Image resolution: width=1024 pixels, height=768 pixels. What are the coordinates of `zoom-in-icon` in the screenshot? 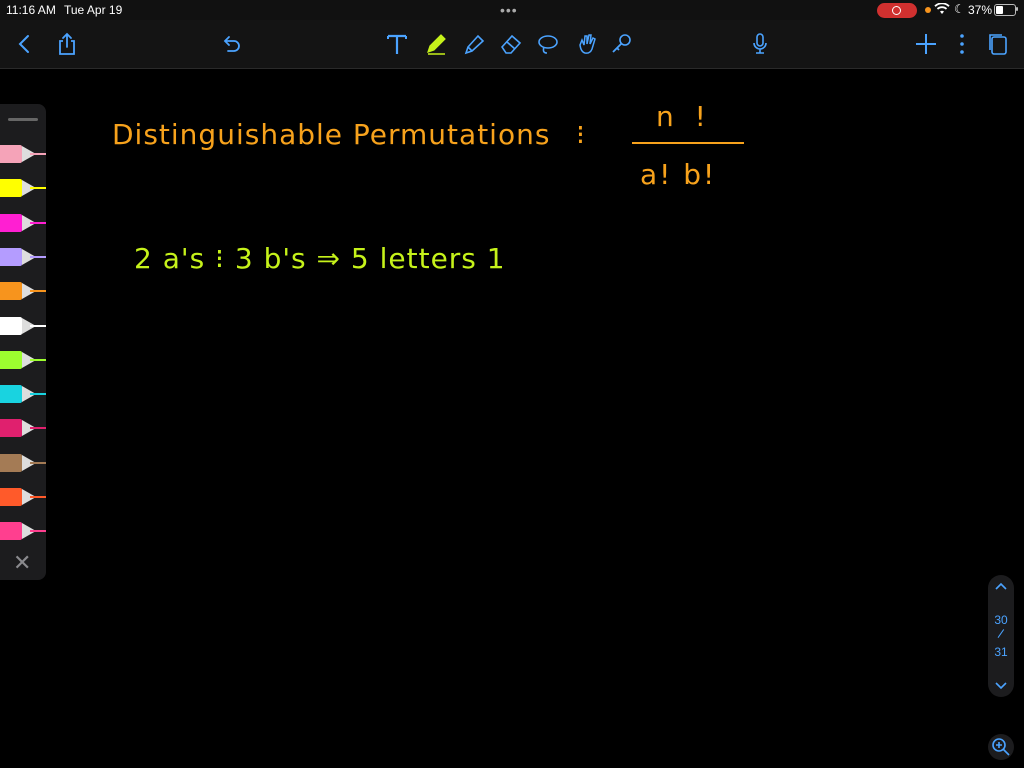 It's located at (1001, 747).